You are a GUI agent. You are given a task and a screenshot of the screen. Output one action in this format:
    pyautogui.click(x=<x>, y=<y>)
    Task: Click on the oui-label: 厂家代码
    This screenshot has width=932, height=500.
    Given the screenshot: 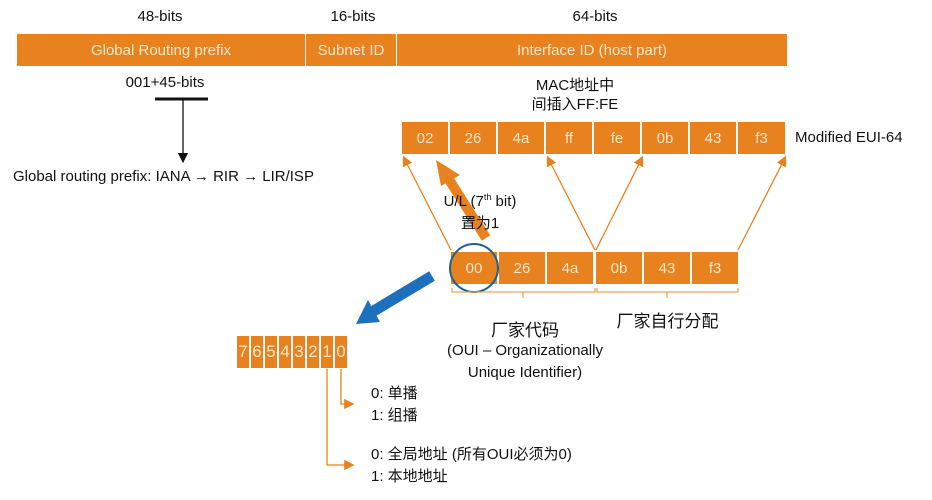 What is the action you would take?
    pyautogui.click(x=525, y=330)
    